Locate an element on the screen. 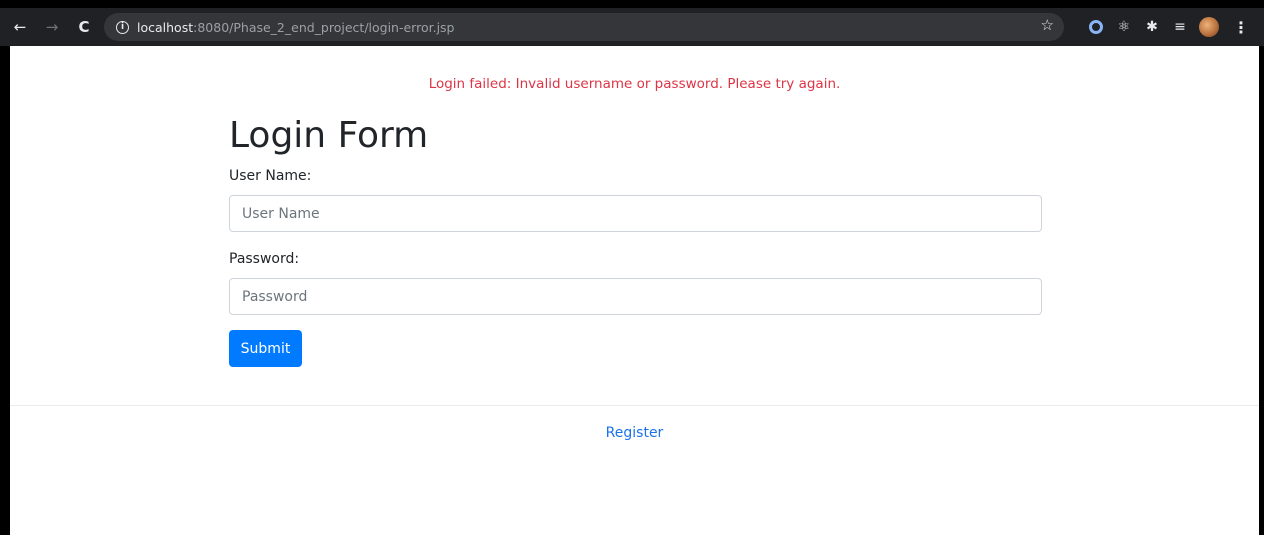  page-title: Login Form is located at coordinates (329, 135).